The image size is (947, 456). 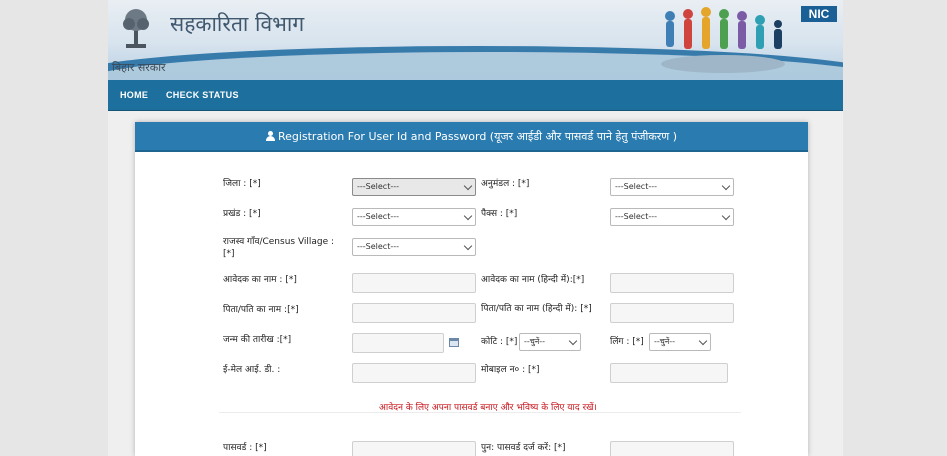 What do you see at coordinates (378, 186) in the screenshot?
I see `district-select-value: ---Select---` at bounding box center [378, 186].